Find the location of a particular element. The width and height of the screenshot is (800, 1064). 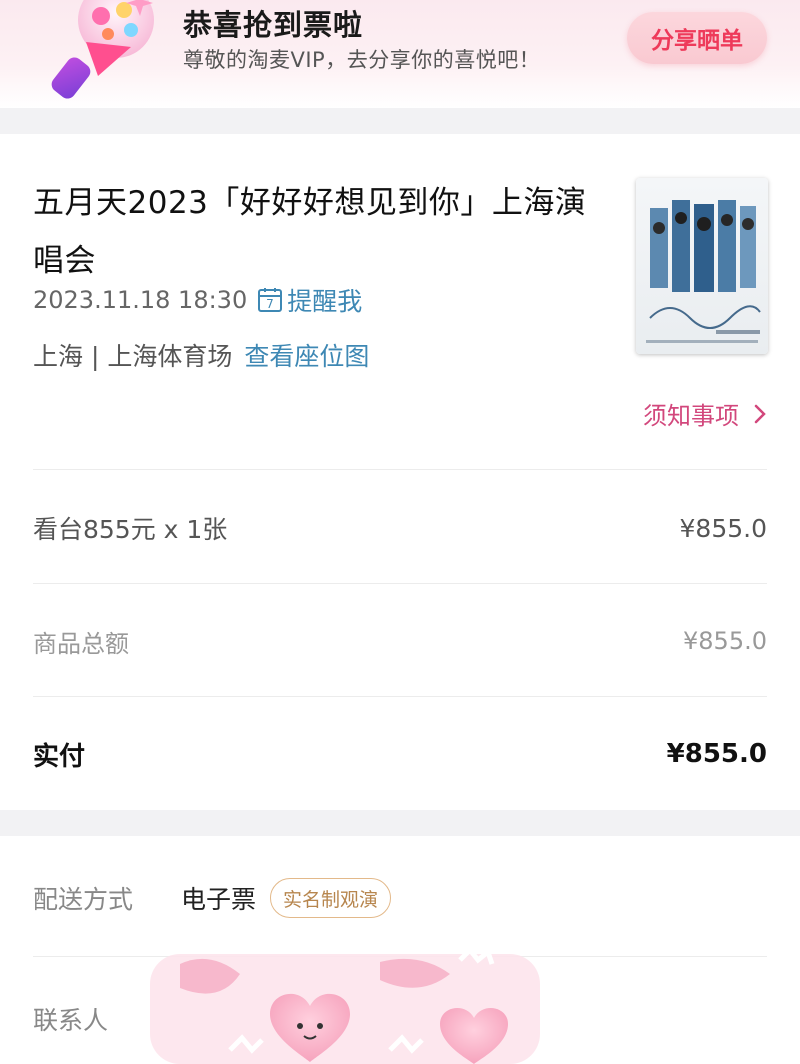

paid-value: ¥855.0 is located at coordinates (716, 754).